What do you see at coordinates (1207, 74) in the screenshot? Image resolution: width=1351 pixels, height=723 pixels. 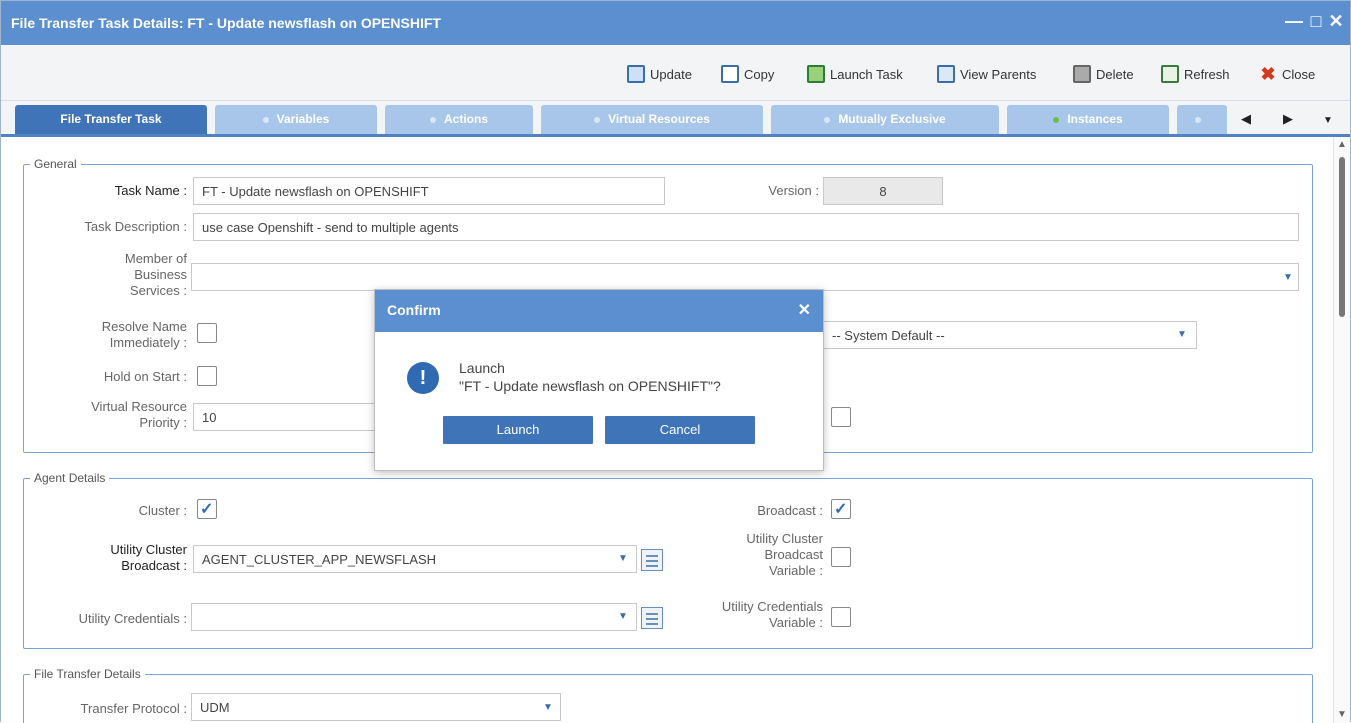 I see `refresh-label: Refresh` at bounding box center [1207, 74].